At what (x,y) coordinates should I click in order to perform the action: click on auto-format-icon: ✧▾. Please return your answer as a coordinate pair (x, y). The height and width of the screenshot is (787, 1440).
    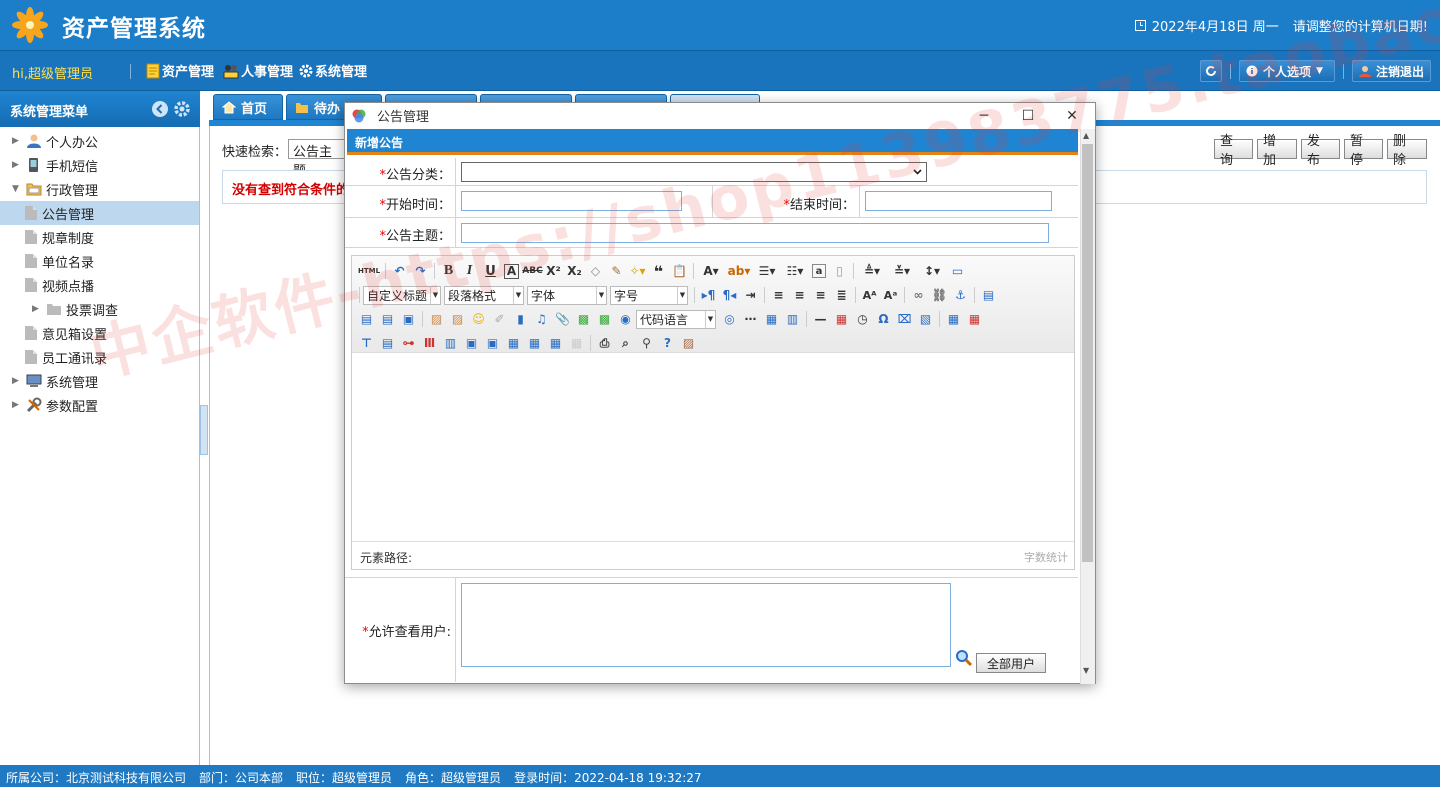
    Looking at the image, I should click on (637, 271).